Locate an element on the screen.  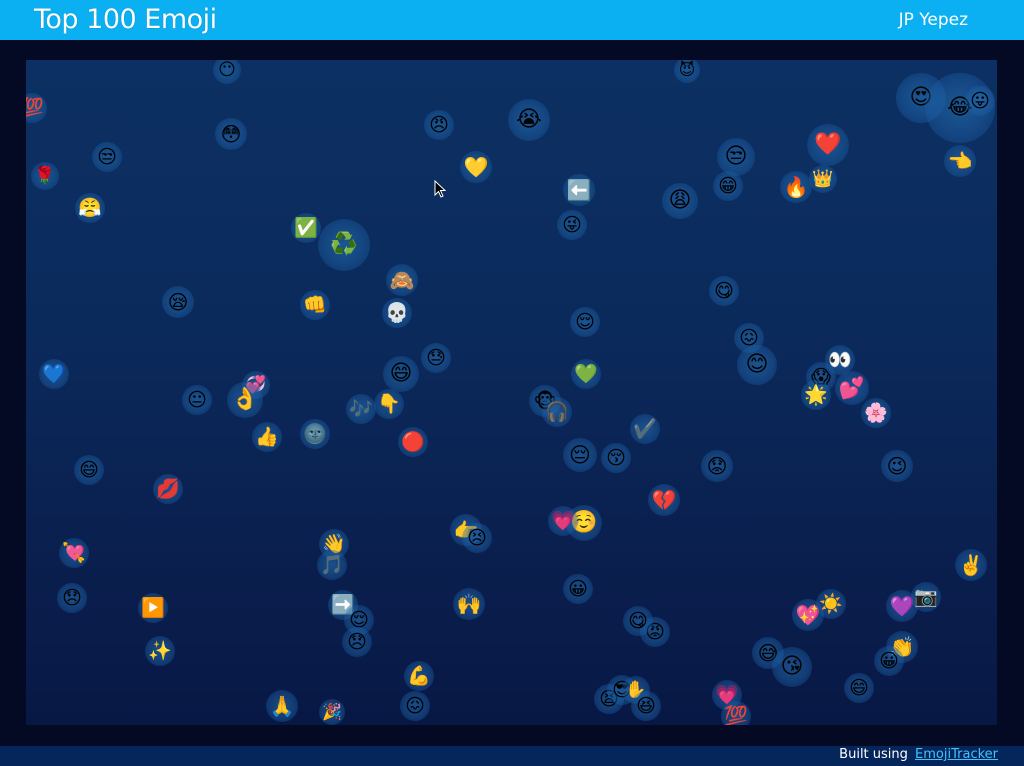
emoji-bubble-kissing-closed-eyes: 😚 is located at coordinates (616, 458).